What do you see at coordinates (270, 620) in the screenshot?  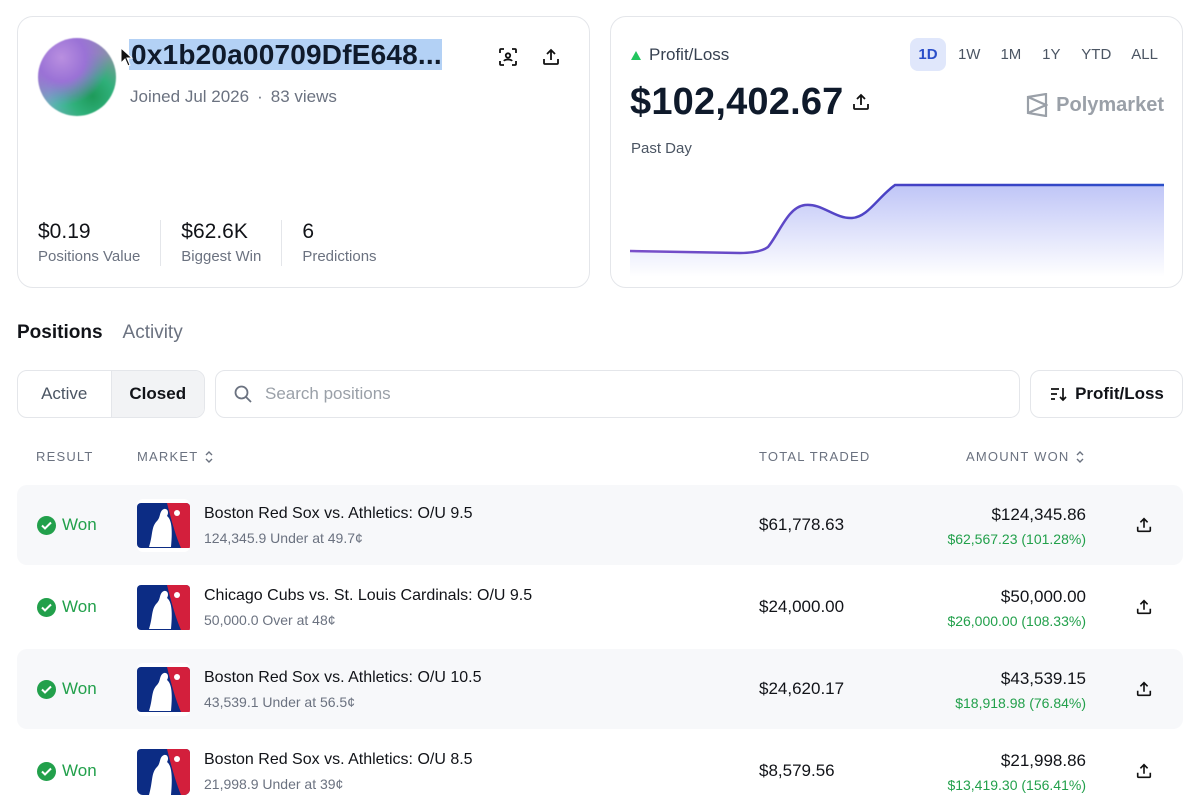 I see `market-detail: 50,000.0 Over at 48¢` at bounding box center [270, 620].